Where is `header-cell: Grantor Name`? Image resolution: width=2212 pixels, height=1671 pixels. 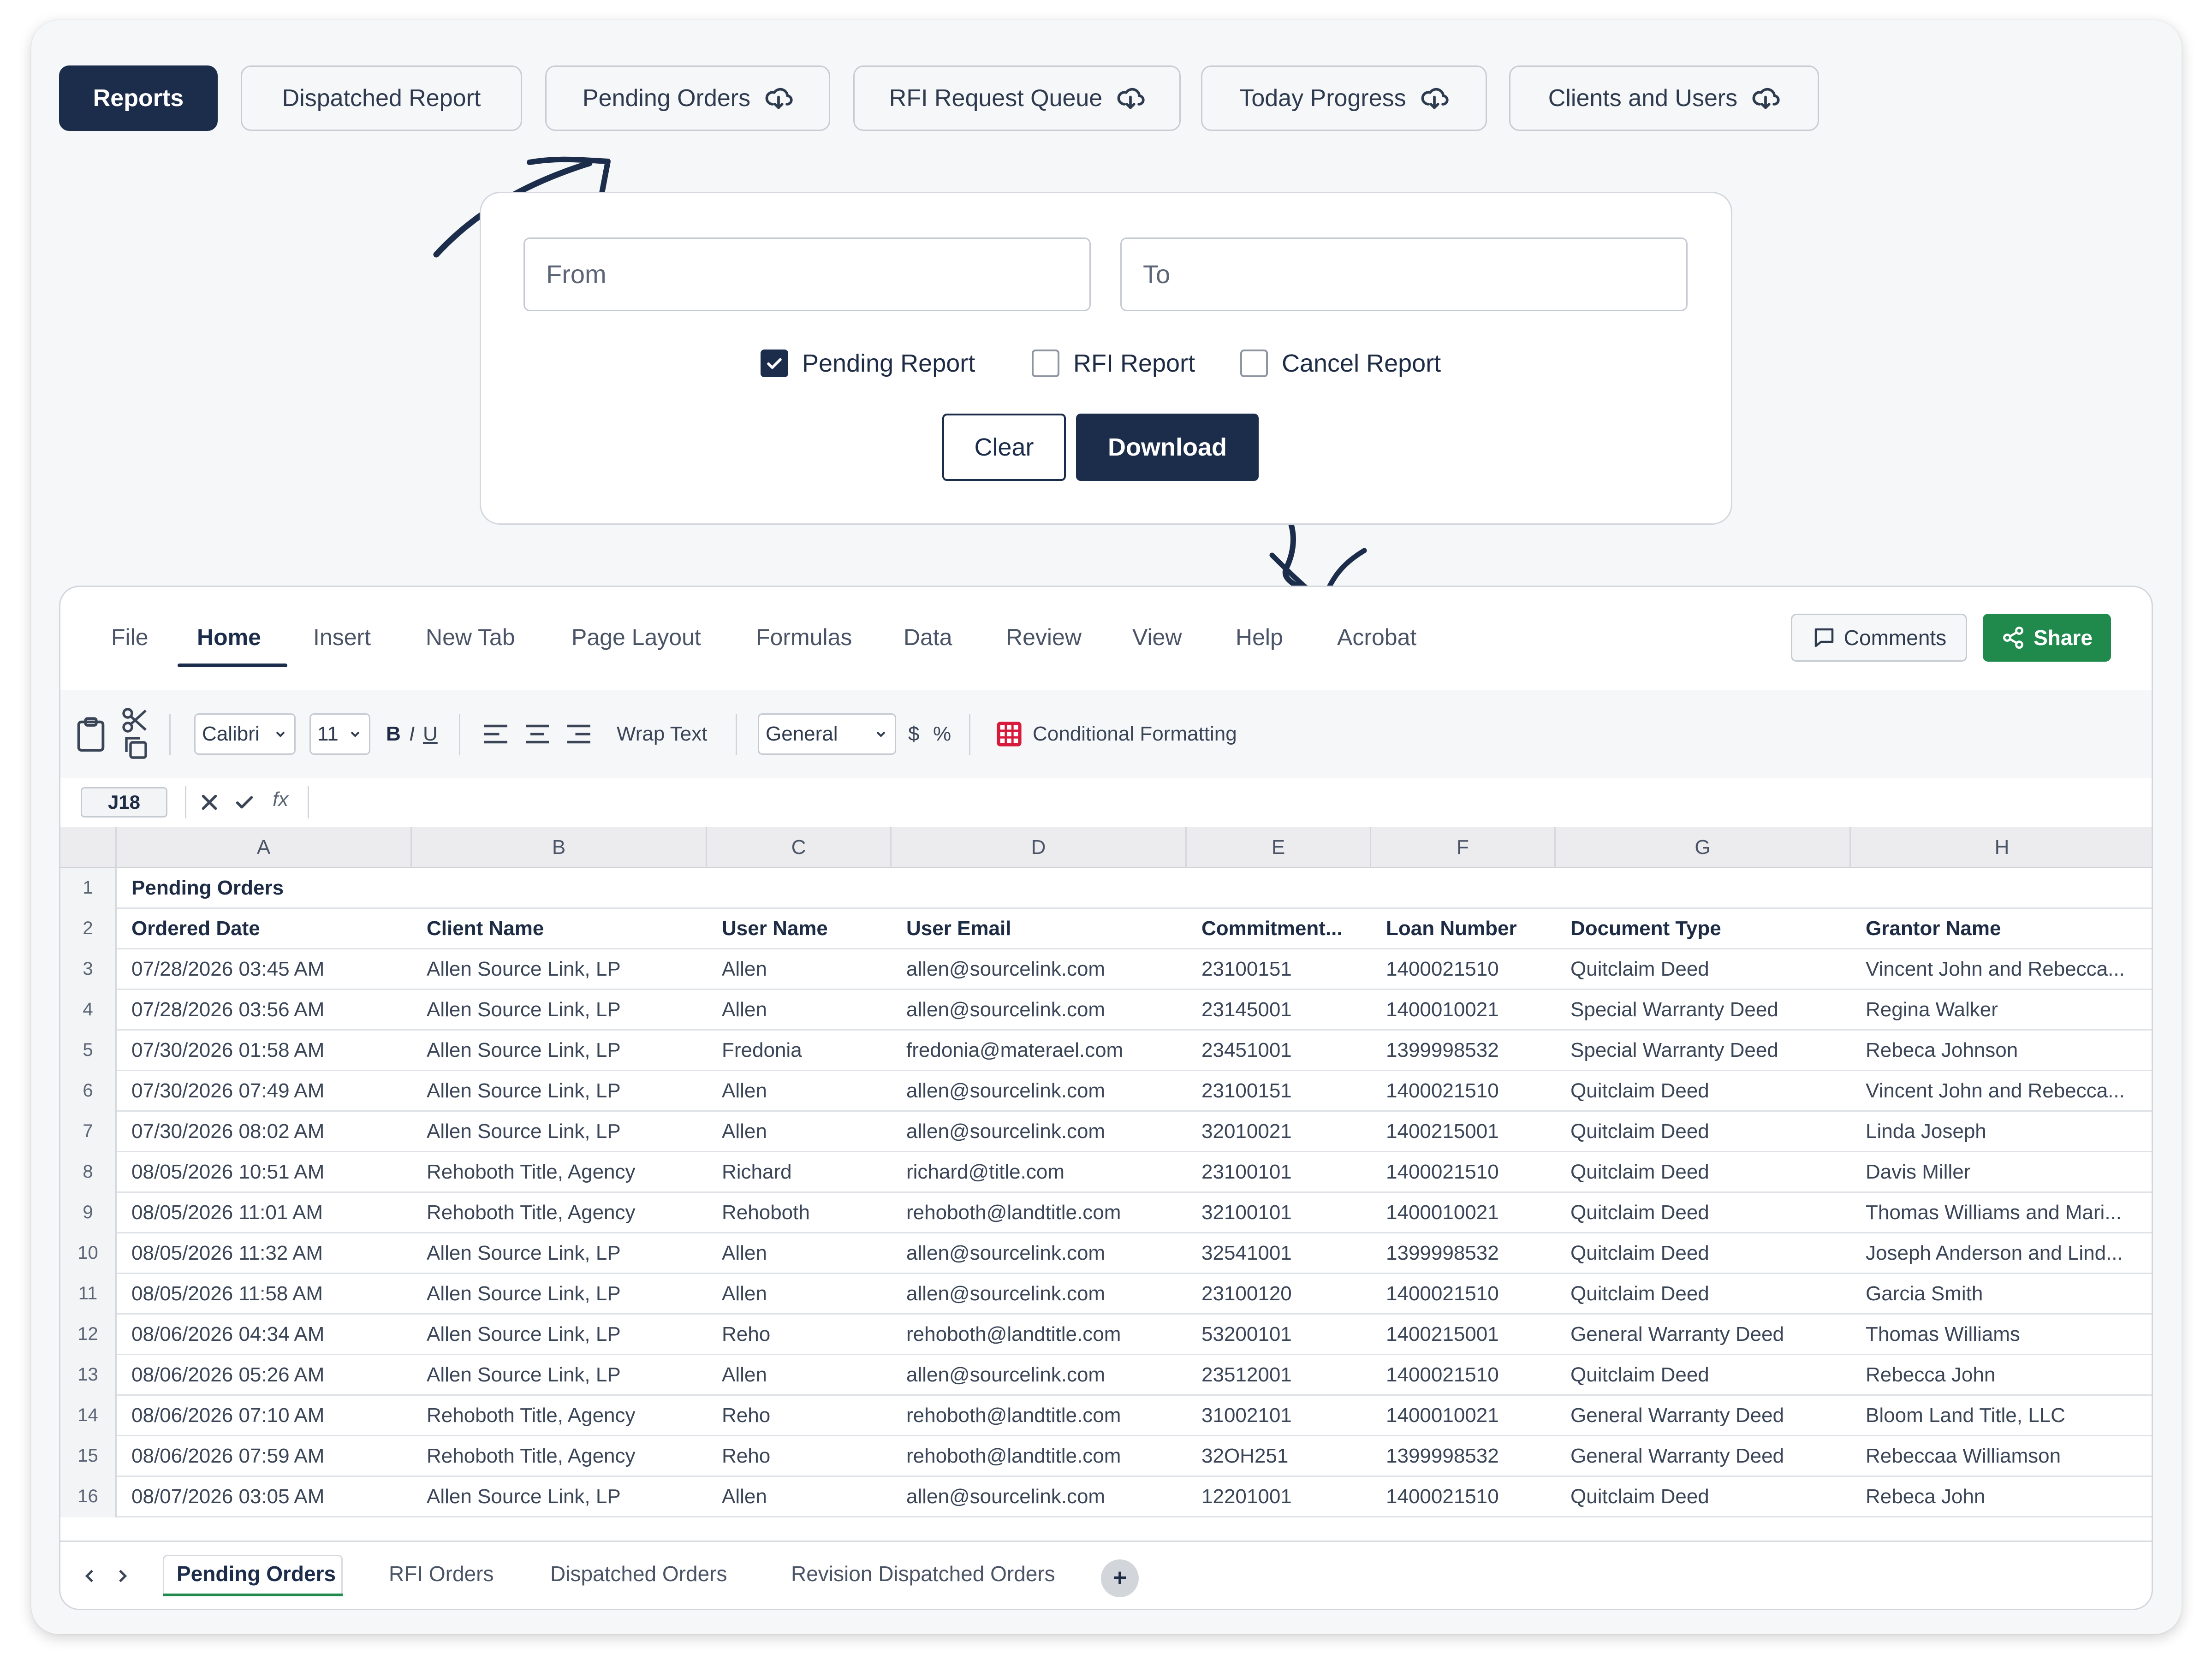
header-cell: Grantor Name is located at coordinates (2001, 929).